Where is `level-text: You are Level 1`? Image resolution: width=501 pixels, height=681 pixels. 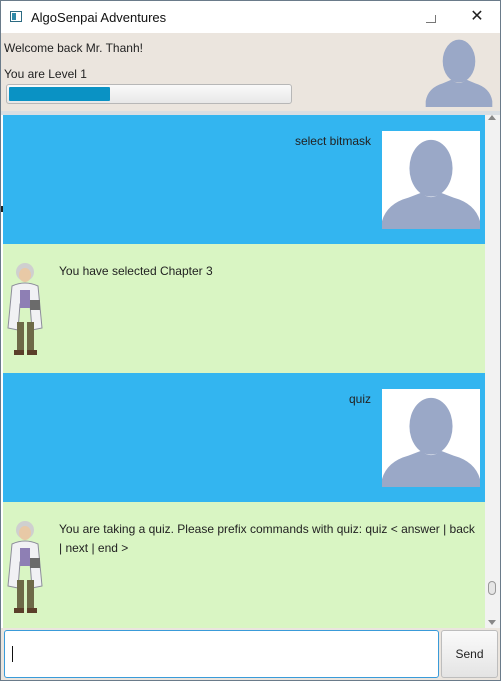 level-text: You are Level 1 is located at coordinates (45, 74).